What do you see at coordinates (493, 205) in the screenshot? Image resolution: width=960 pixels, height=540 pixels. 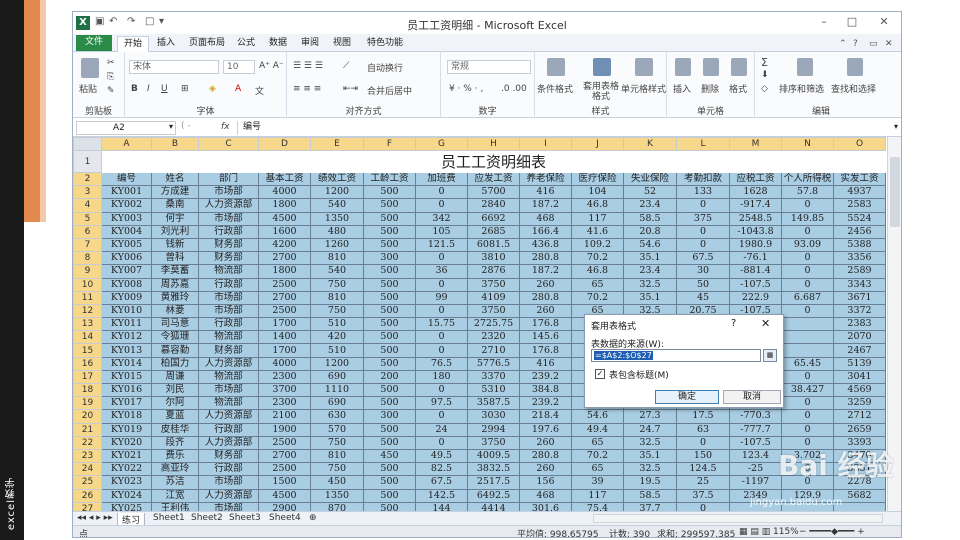 I see `data-cell: 2840` at bounding box center [493, 205].